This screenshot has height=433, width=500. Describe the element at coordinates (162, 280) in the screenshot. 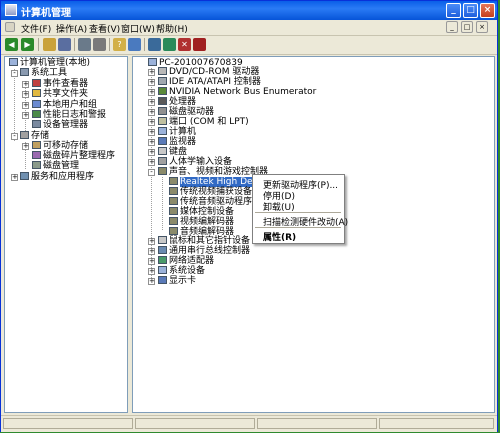

I see `display-adapter-icon` at that location.